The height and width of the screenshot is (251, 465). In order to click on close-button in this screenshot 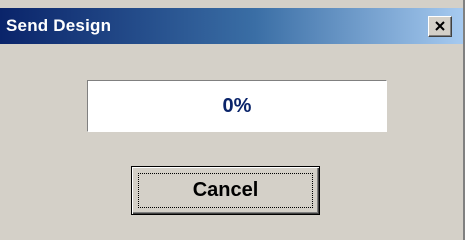, I will do `click(440, 26)`.